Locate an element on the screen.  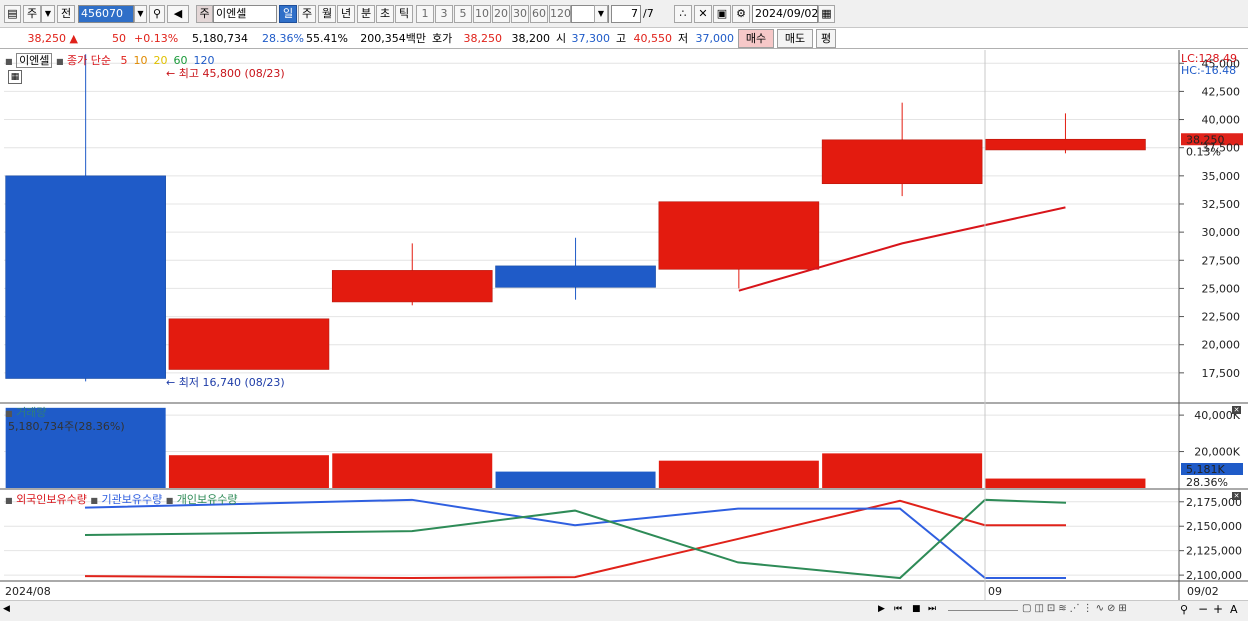
speaker-icon: ◀ is located at coordinates (178, 14).